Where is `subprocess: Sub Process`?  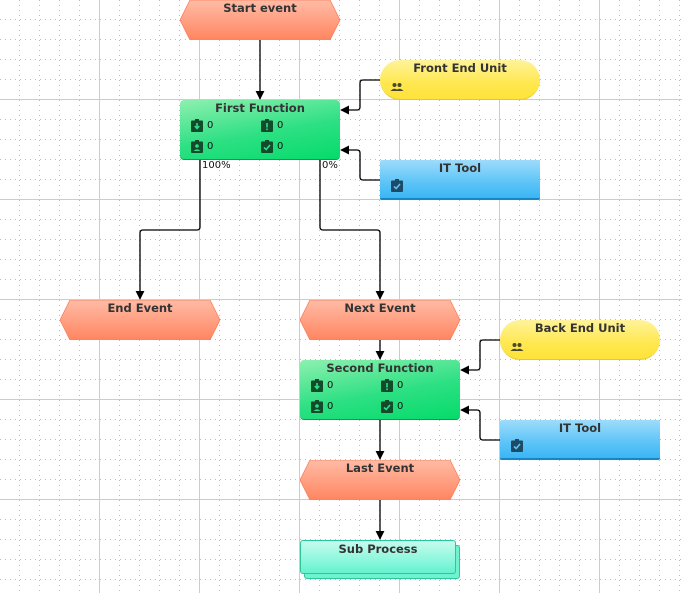 subprocess: Sub Process is located at coordinates (378, 557).